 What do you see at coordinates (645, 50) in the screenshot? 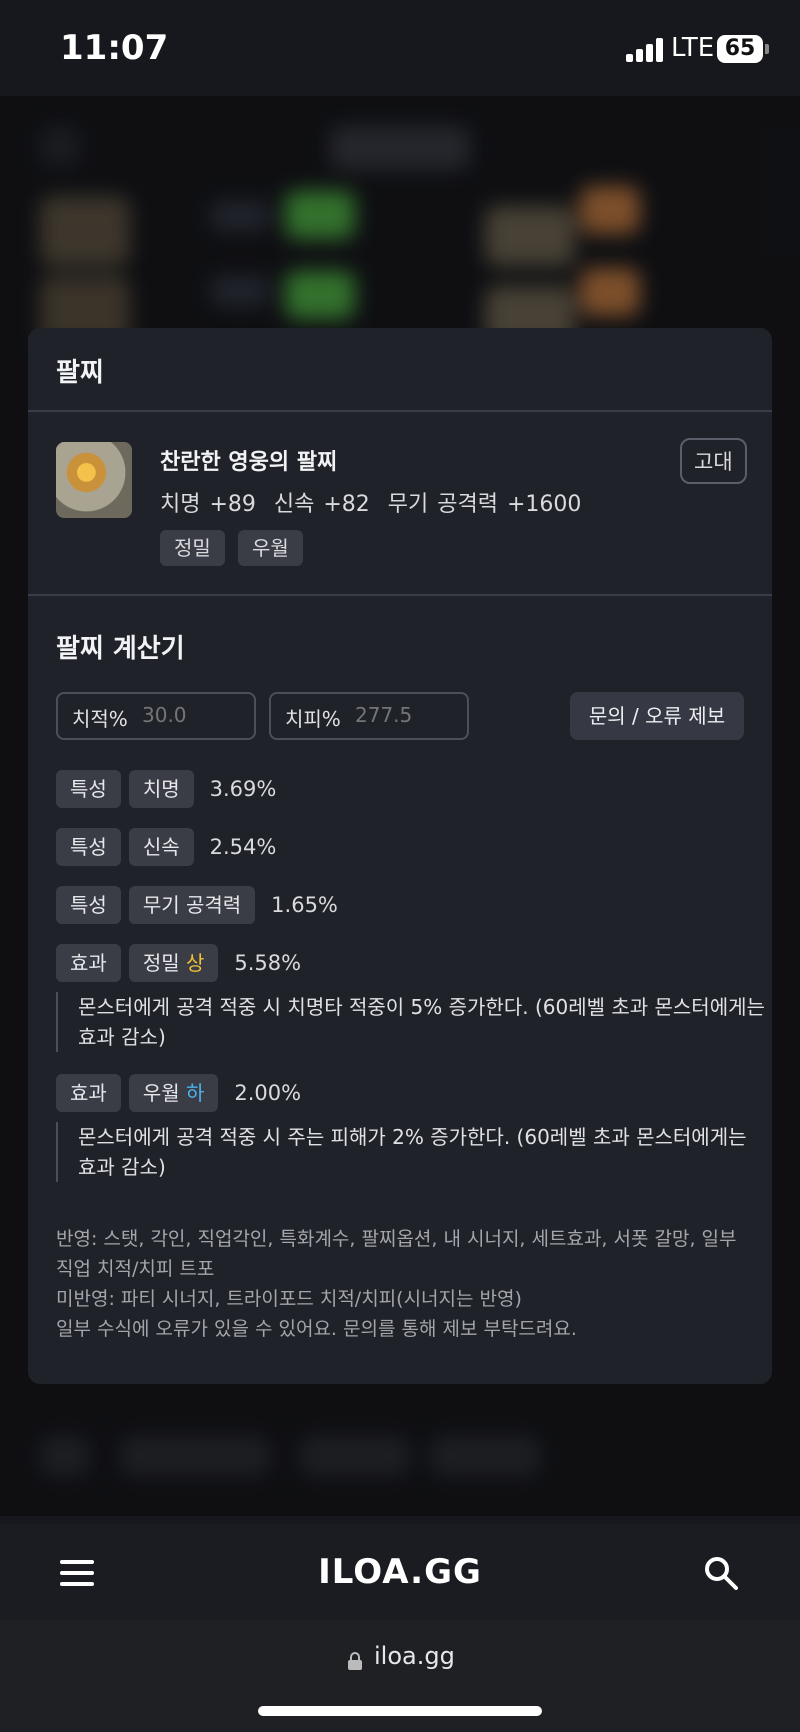
I see `signal-icon` at bounding box center [645, 50].